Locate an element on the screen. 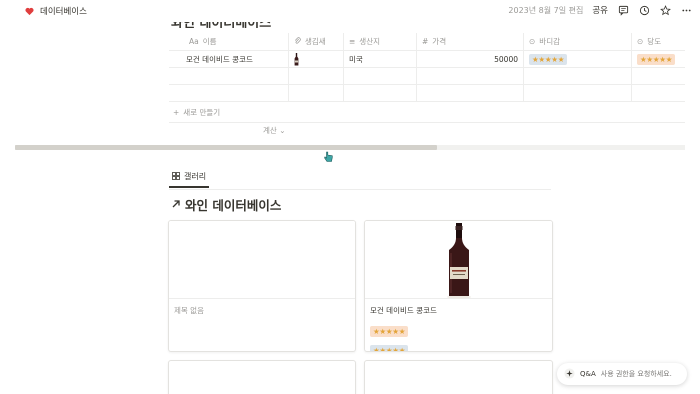 The width and height of the screenshot is (700, 394). breadcrumb: 데이터베이스 is located at coordinates (56, 11).